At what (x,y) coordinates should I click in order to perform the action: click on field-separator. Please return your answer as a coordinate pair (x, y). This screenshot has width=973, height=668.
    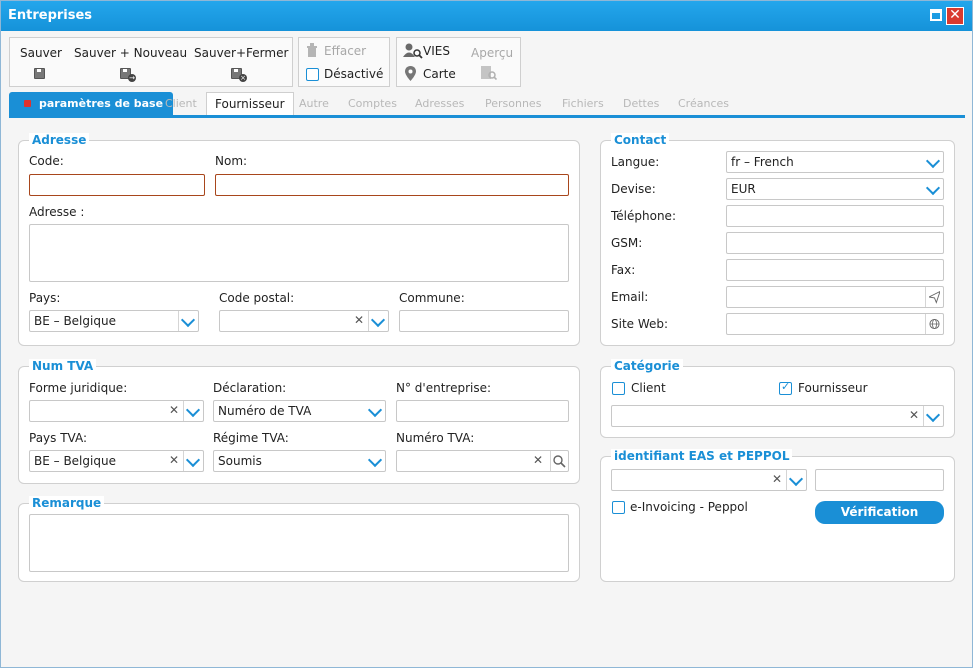
    Looking at the image, I should click on (550, 461).